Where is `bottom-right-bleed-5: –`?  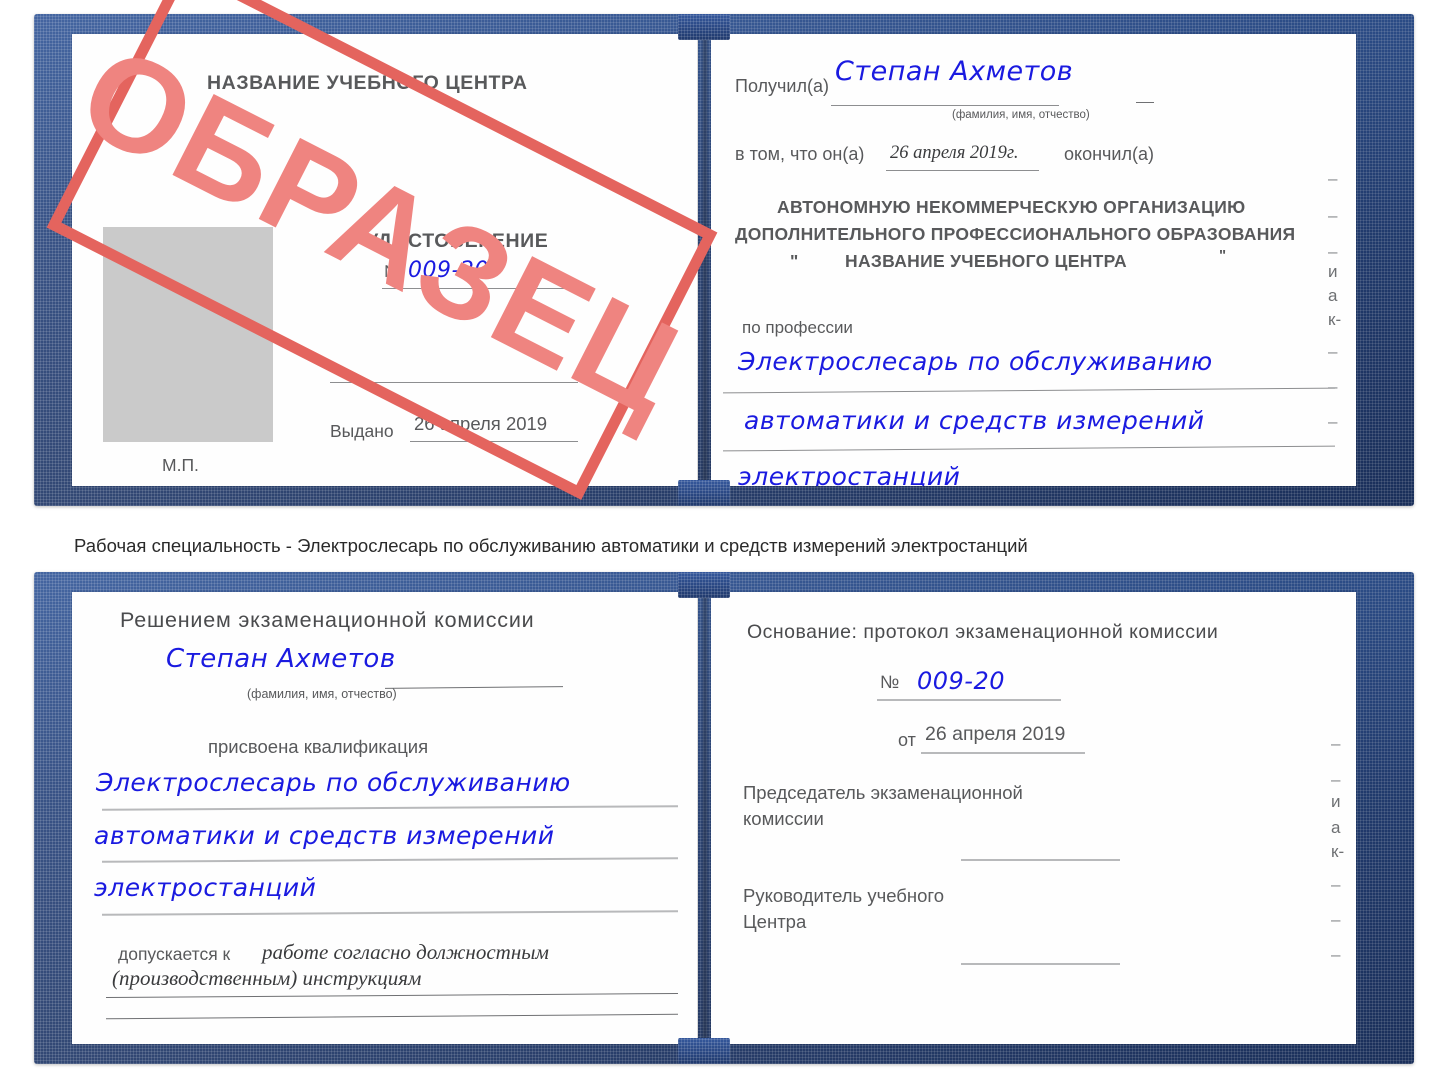 bottom-right-bleed-5: – is located at coordinates (1336, 884).